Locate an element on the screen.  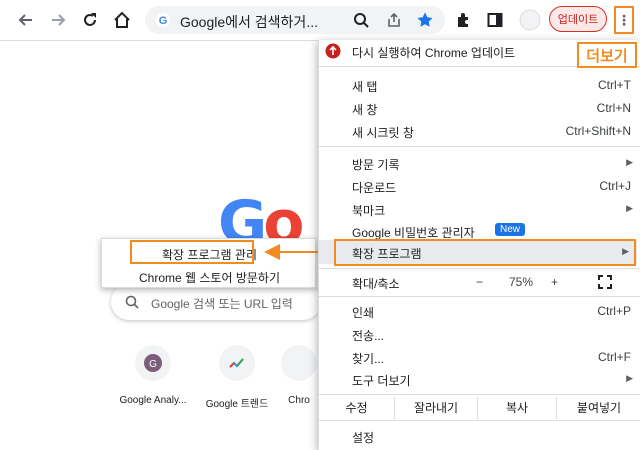
copy-button: 복사 is located at coordinates (517, 408).